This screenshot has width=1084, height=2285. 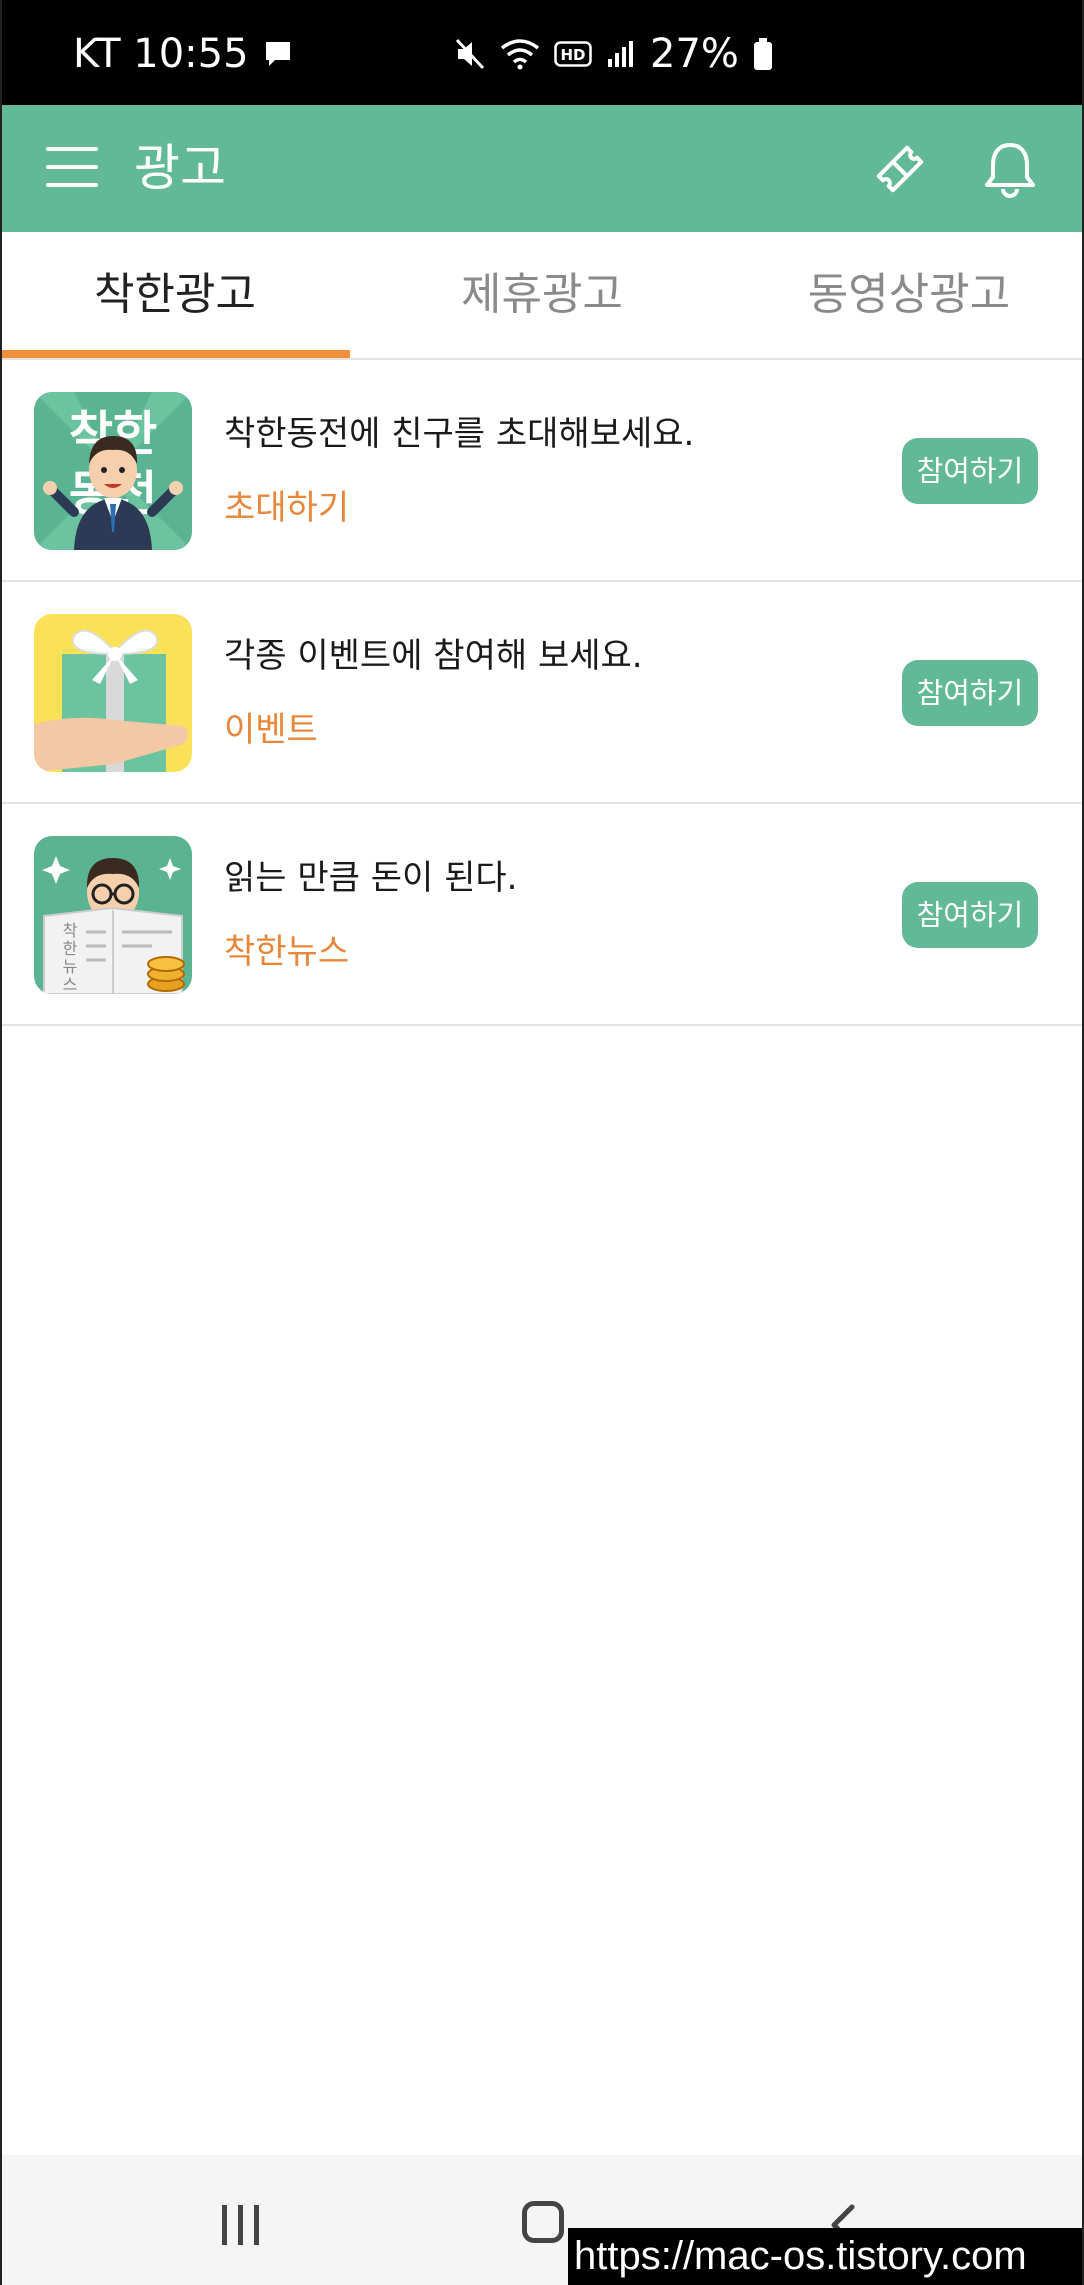 What do you see at coordinates (909, 295) in the screenshot?
I see `tab-video-ads: 동영상광고` at bounding box center [909, 295].